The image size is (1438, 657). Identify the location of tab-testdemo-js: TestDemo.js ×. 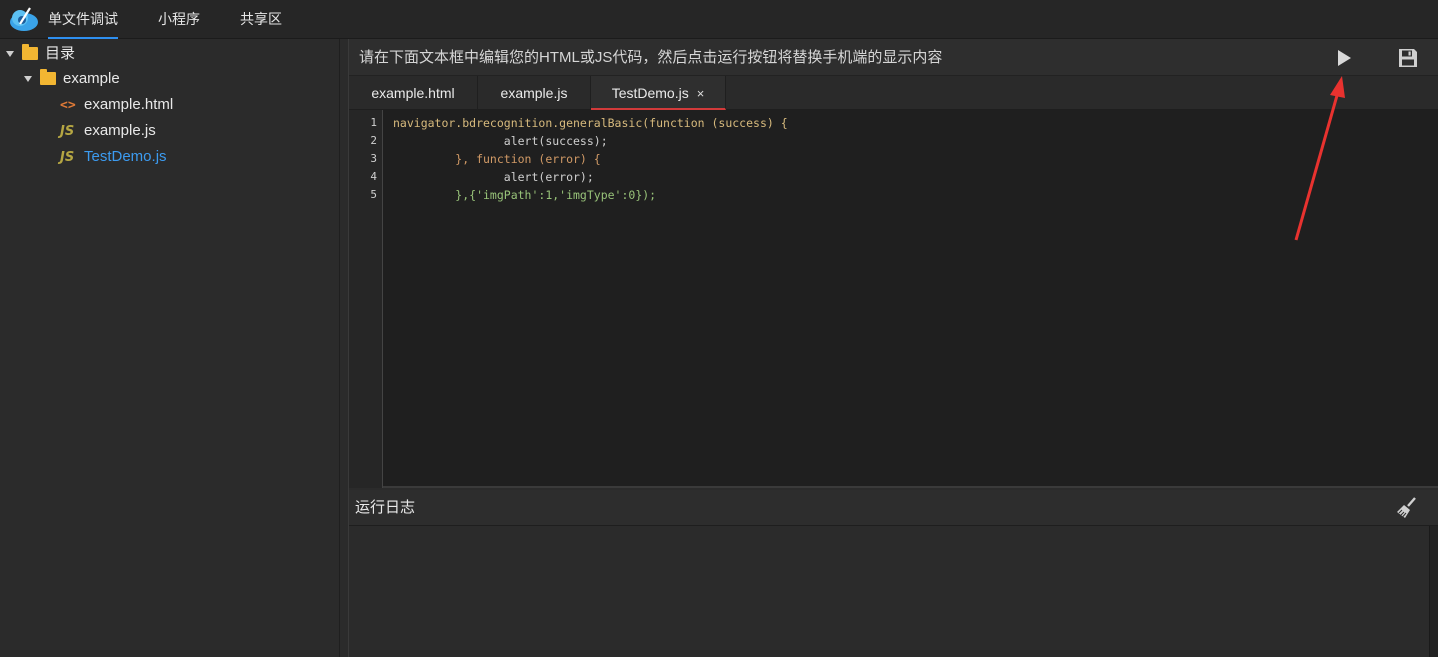
(658, 93).